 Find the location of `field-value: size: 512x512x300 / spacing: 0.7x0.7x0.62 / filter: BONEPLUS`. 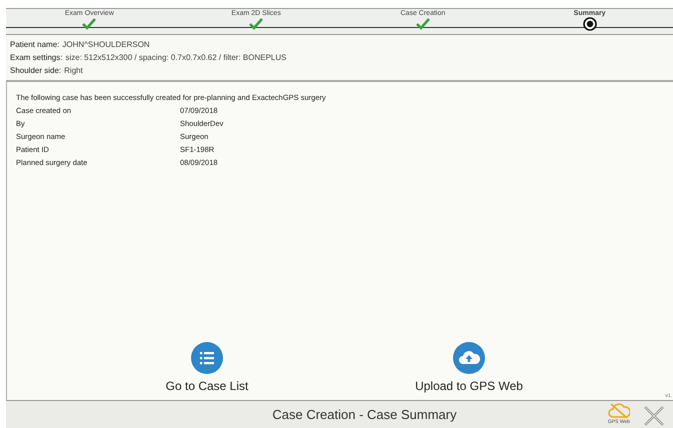

field-value: size: 512x512x300 / spacing: 0.7x0.7x0.62 / filter: BONEPLUS is located at coordinates (175, 58).